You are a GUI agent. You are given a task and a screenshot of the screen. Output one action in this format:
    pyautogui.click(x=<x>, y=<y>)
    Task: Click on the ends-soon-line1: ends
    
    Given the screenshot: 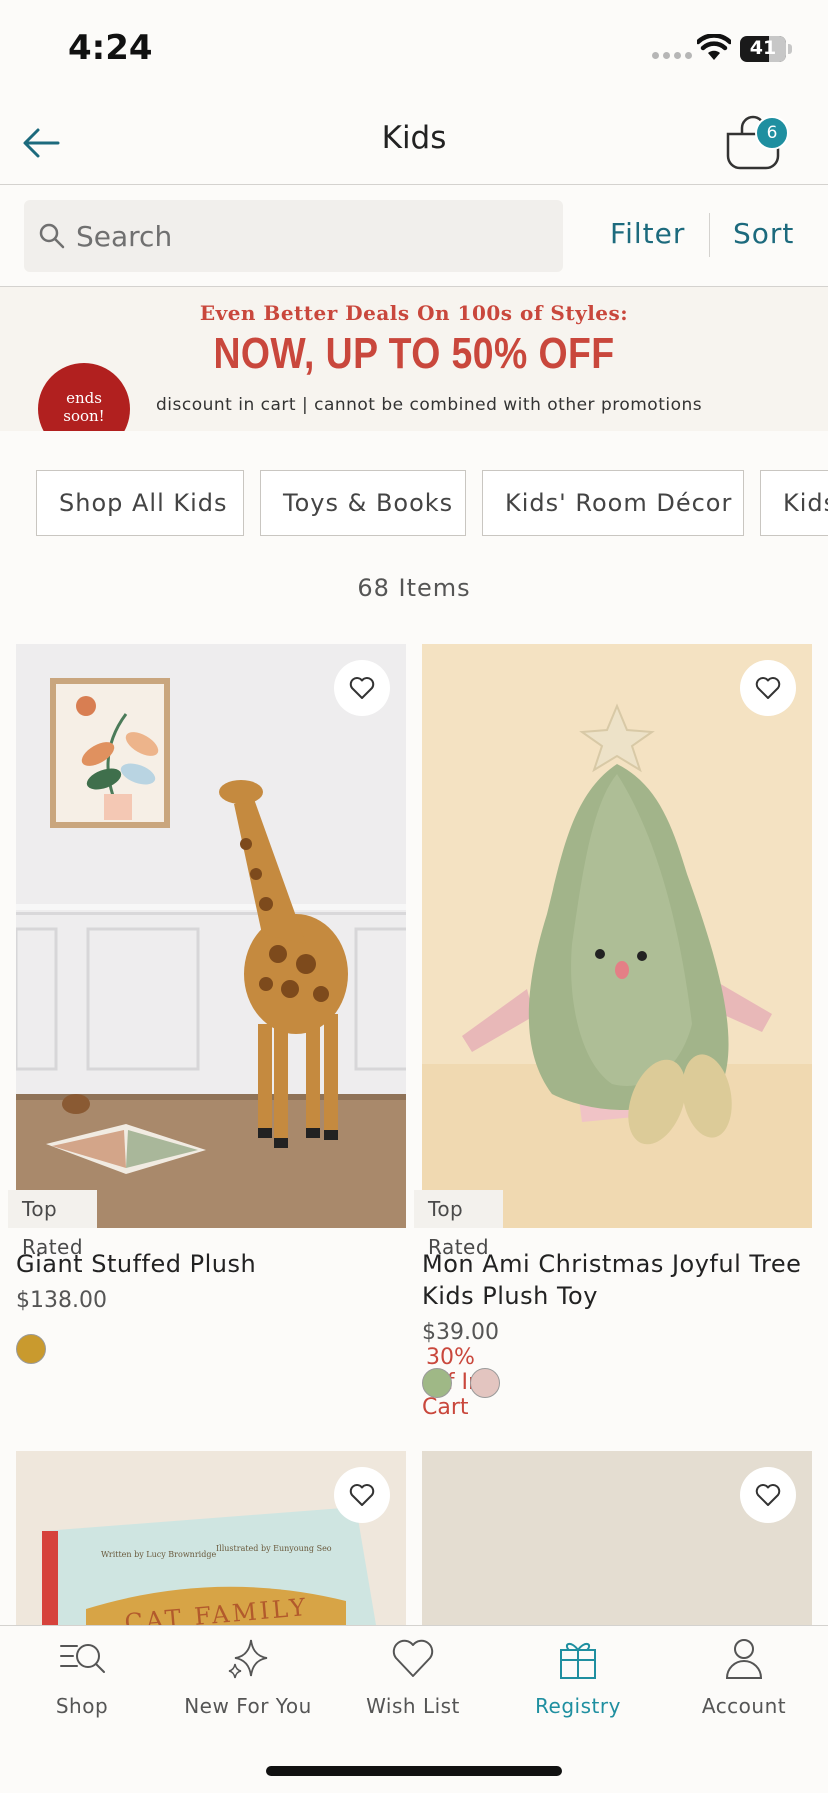 What is the action you would take?
    pyautogui.click(x=84, y=398)
    